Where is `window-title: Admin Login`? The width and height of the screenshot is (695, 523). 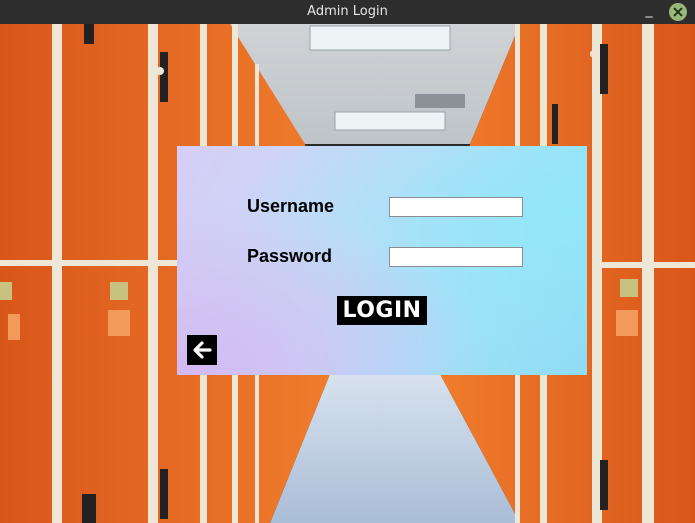 window-title: Admin Login is located at coordinates (347, 11).